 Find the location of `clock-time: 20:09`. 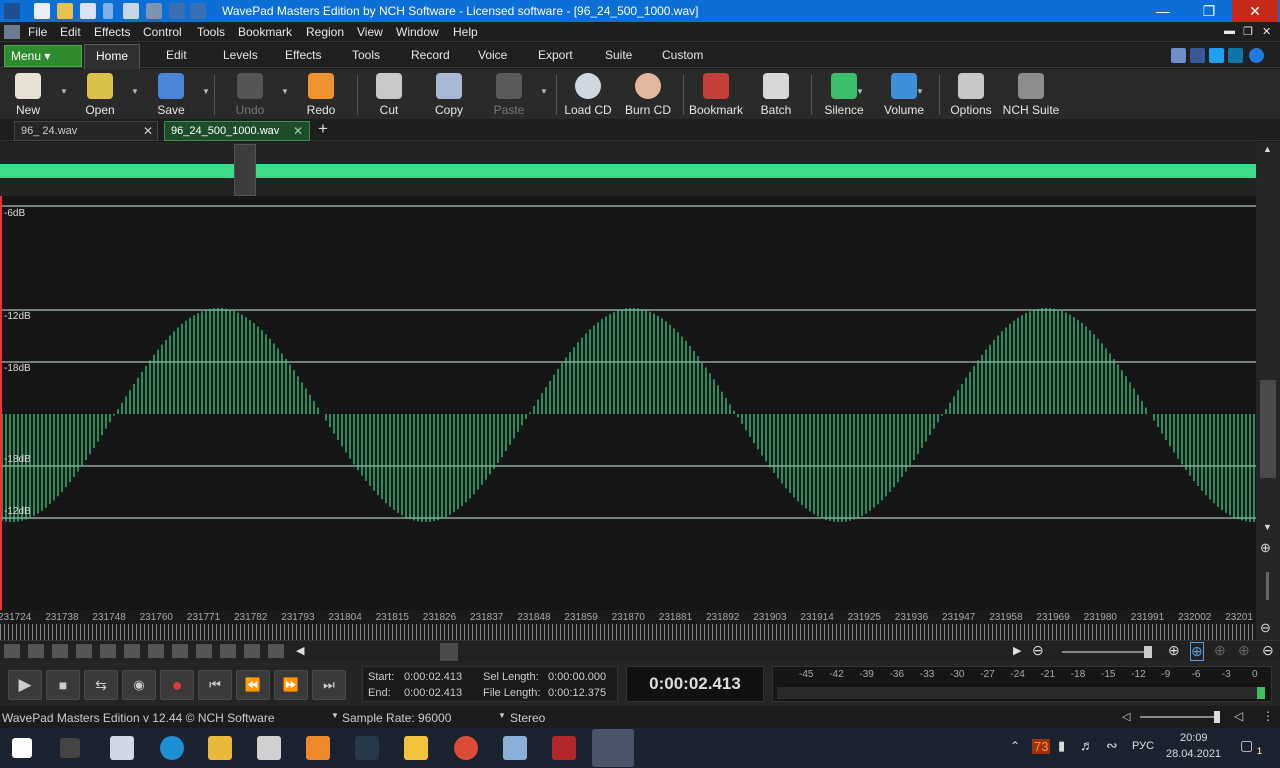

clock-time: 20:09 is located at coordinates (1194, 738).